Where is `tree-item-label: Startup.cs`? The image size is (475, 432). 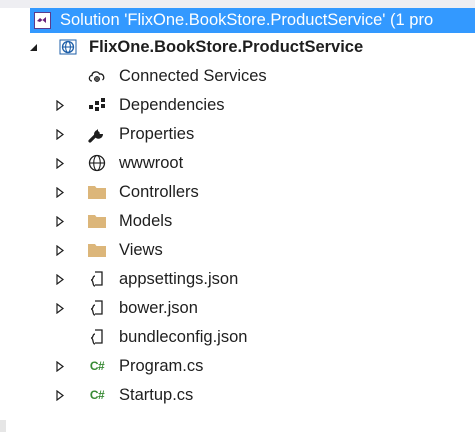
tree-item-label: Startup.cs is located at coordinates (156, 395).